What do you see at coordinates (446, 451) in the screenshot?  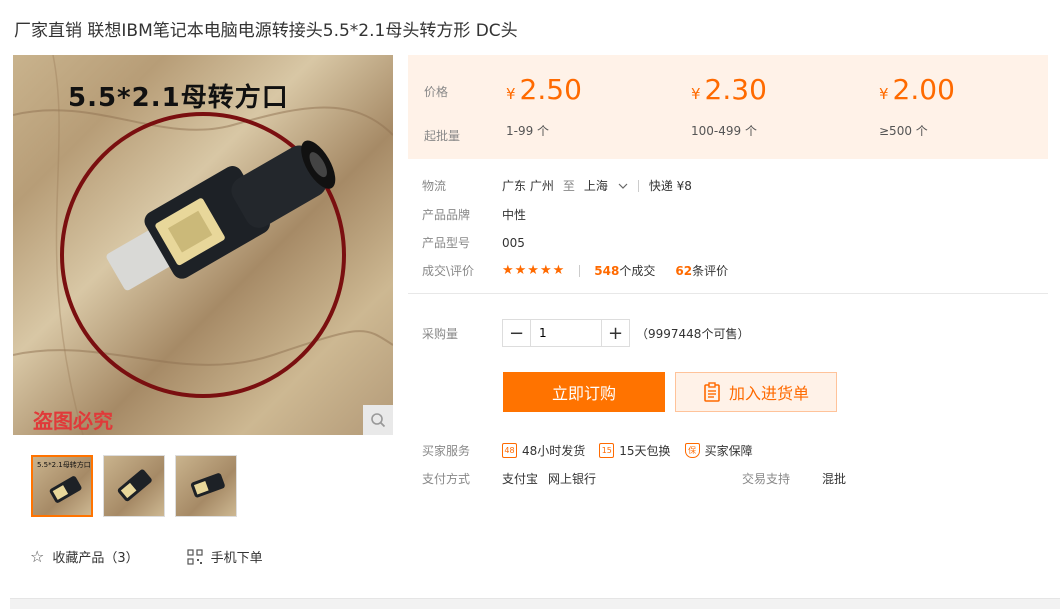 I see `services-label: 买家服务` at bounding box center [446, 451].